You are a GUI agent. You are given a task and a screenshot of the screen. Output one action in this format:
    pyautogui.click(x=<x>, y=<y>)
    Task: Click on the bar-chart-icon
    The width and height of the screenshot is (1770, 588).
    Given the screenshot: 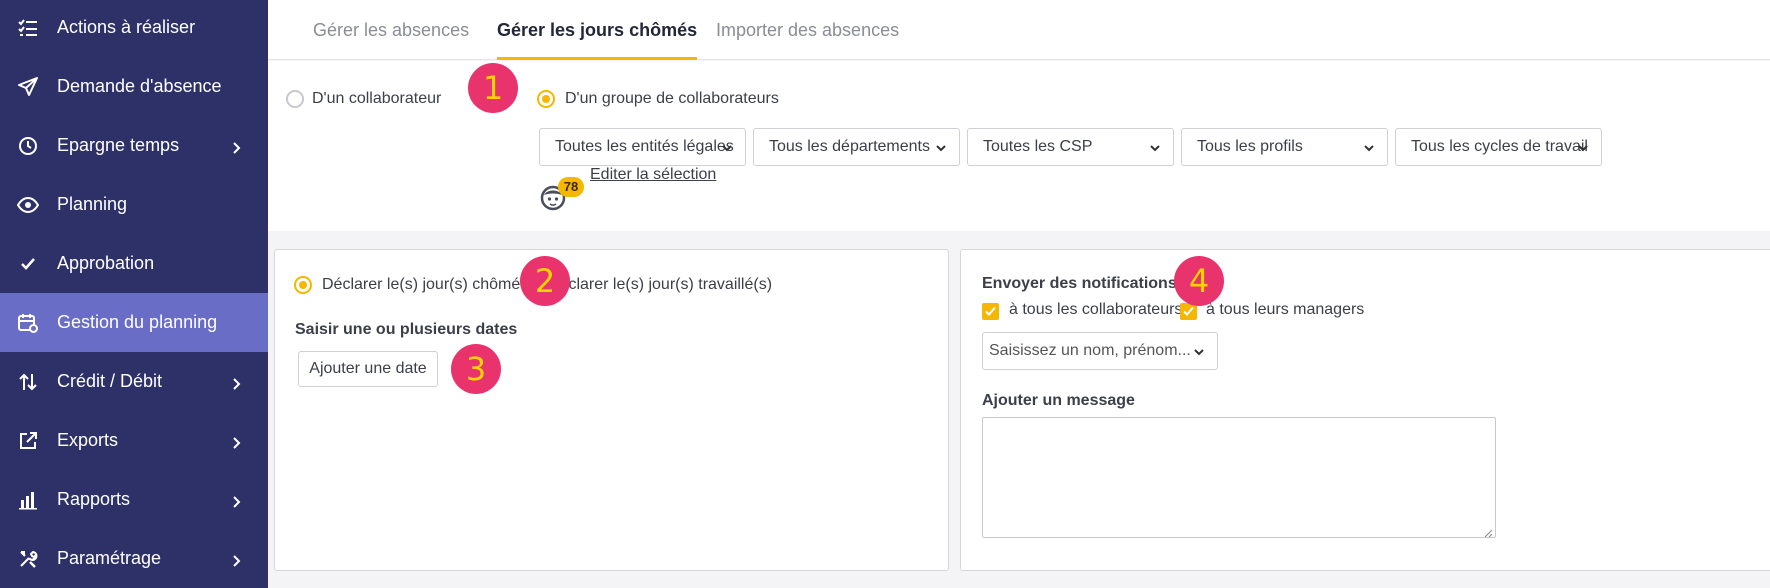 What is the action you would take?
    pyautogui.click(x=28, y=500)
    